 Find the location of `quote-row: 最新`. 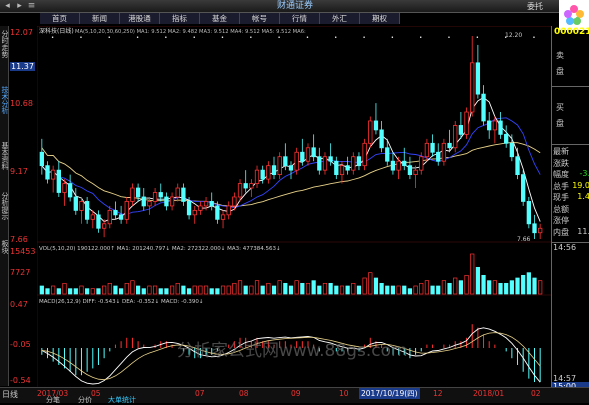

quote-row: 最新 is located at coordinates (571, 151).